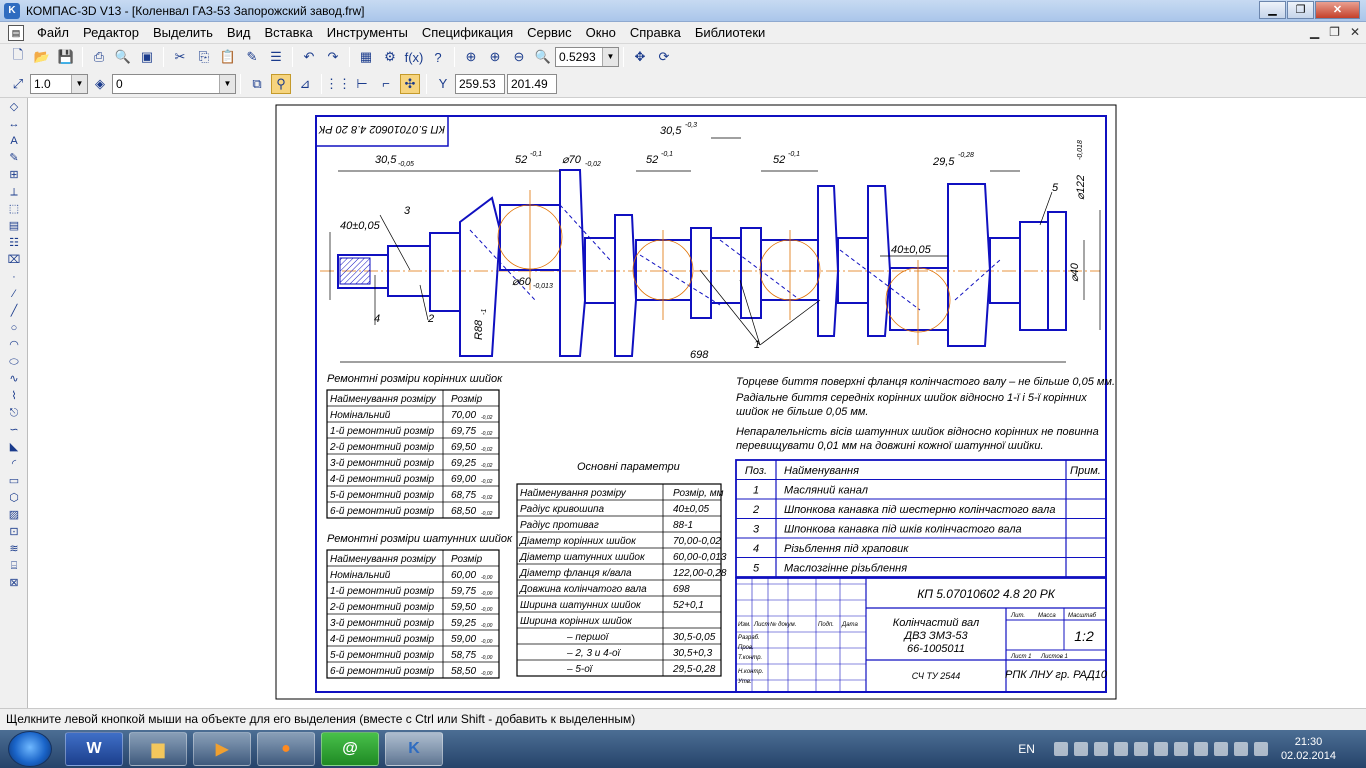  What do you see at coordinates (204, 57) in the screenshot?
I see `copy-icon: ⎘` at bounding box center [204, 57].